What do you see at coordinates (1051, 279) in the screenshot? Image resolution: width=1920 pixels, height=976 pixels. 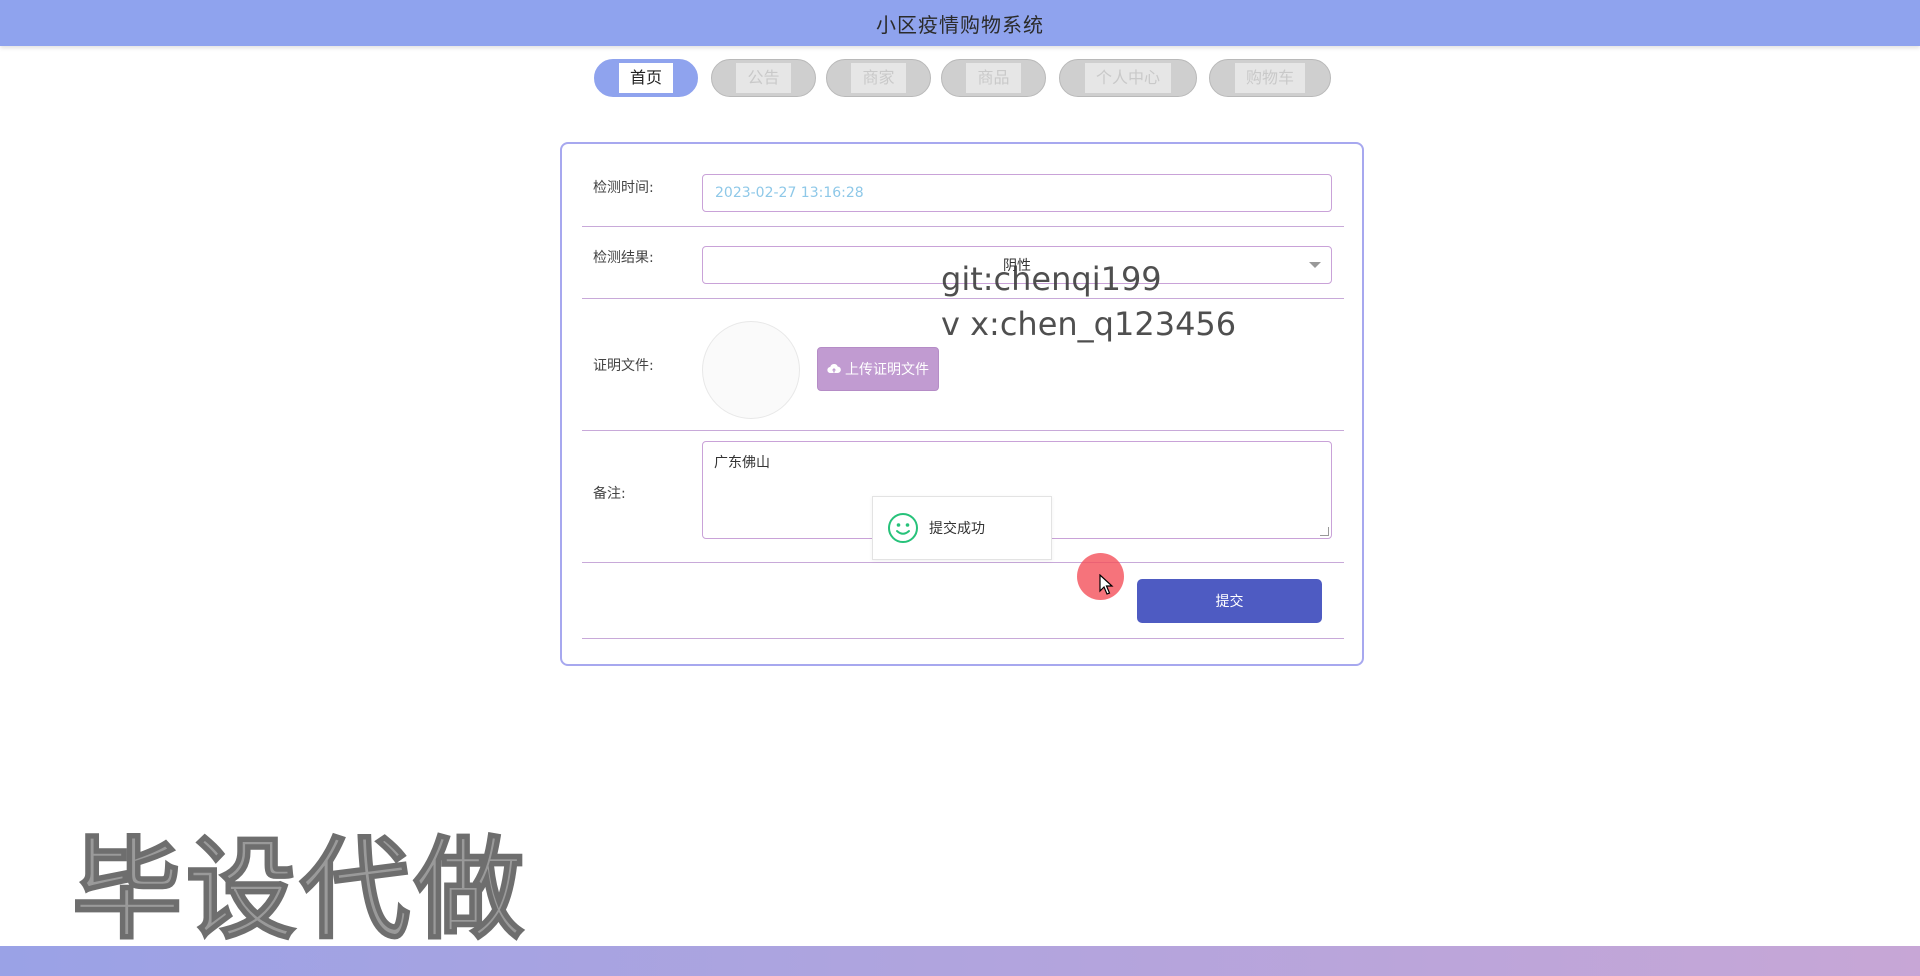 I see `git-watermark: git:chenqi199` at bounding box center [1051, 279].